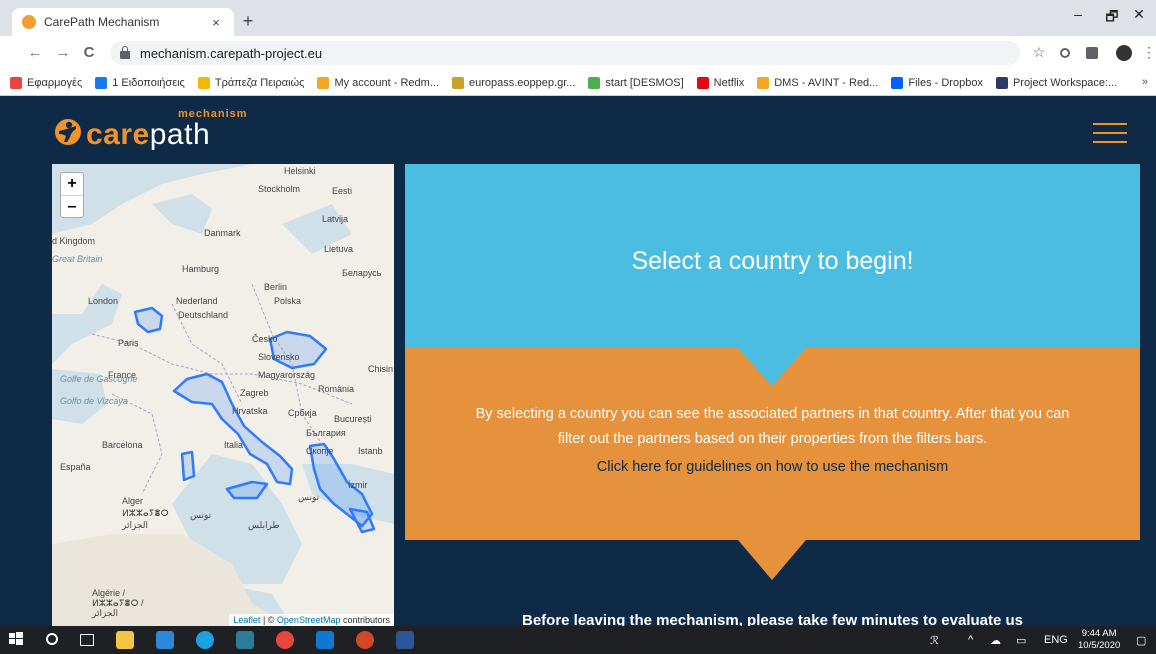 The image size is (1156, 654). Describe the element at coordinates (381, 369) in the screenshot. I see `map-place-label: Chisin` at that location.